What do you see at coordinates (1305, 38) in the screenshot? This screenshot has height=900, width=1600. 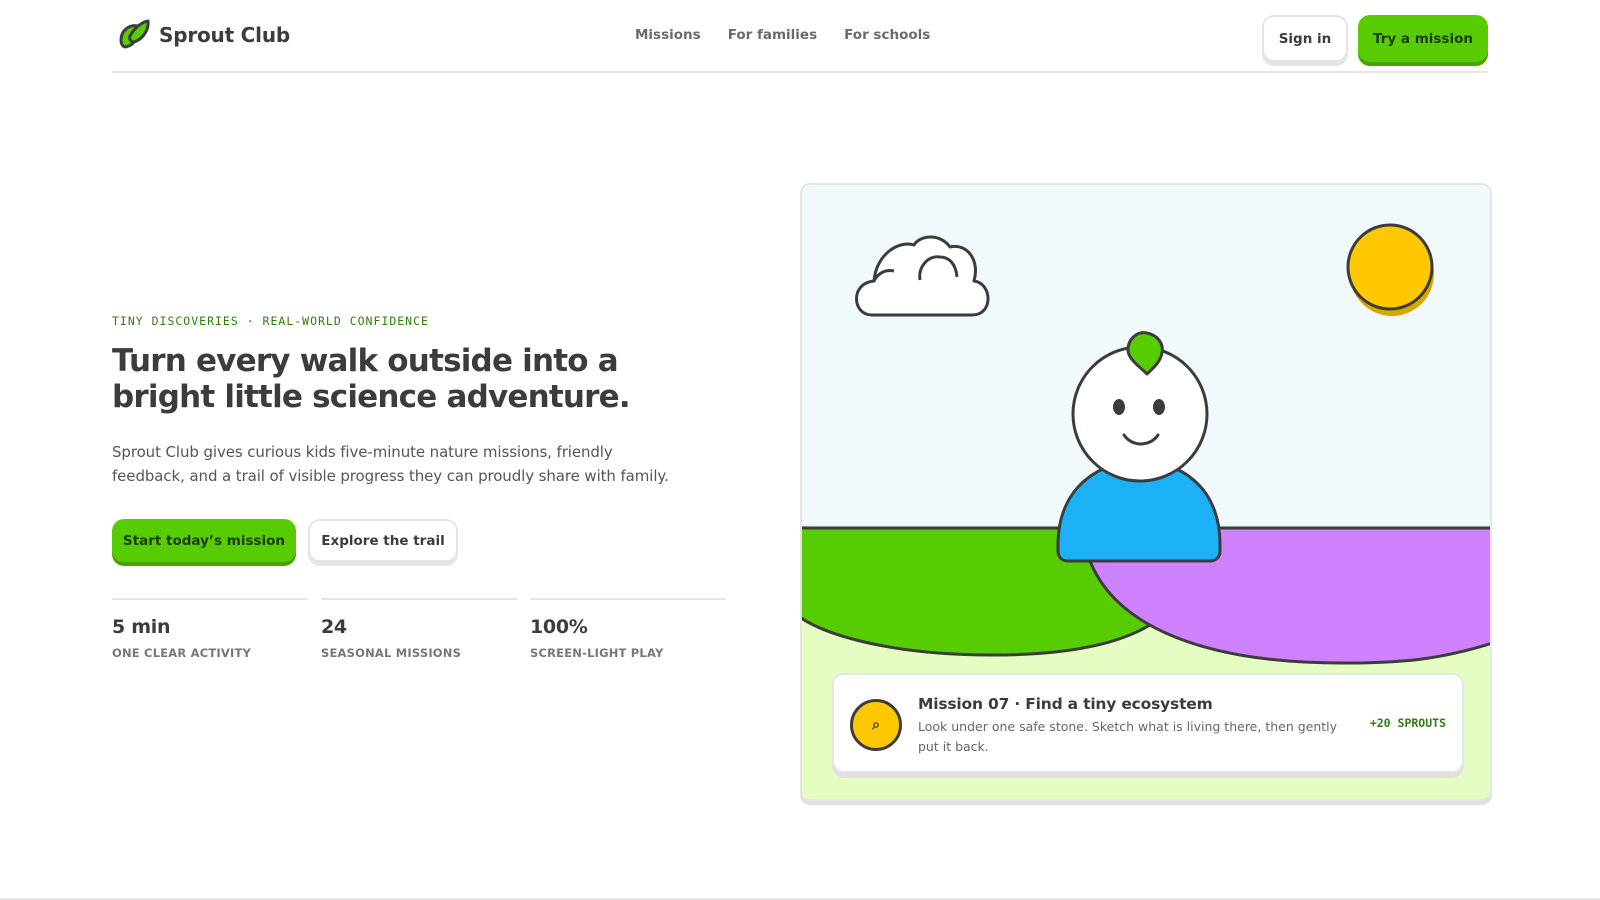 I see `sign-in-button: Sign in` at bounding box center [1305, 38].